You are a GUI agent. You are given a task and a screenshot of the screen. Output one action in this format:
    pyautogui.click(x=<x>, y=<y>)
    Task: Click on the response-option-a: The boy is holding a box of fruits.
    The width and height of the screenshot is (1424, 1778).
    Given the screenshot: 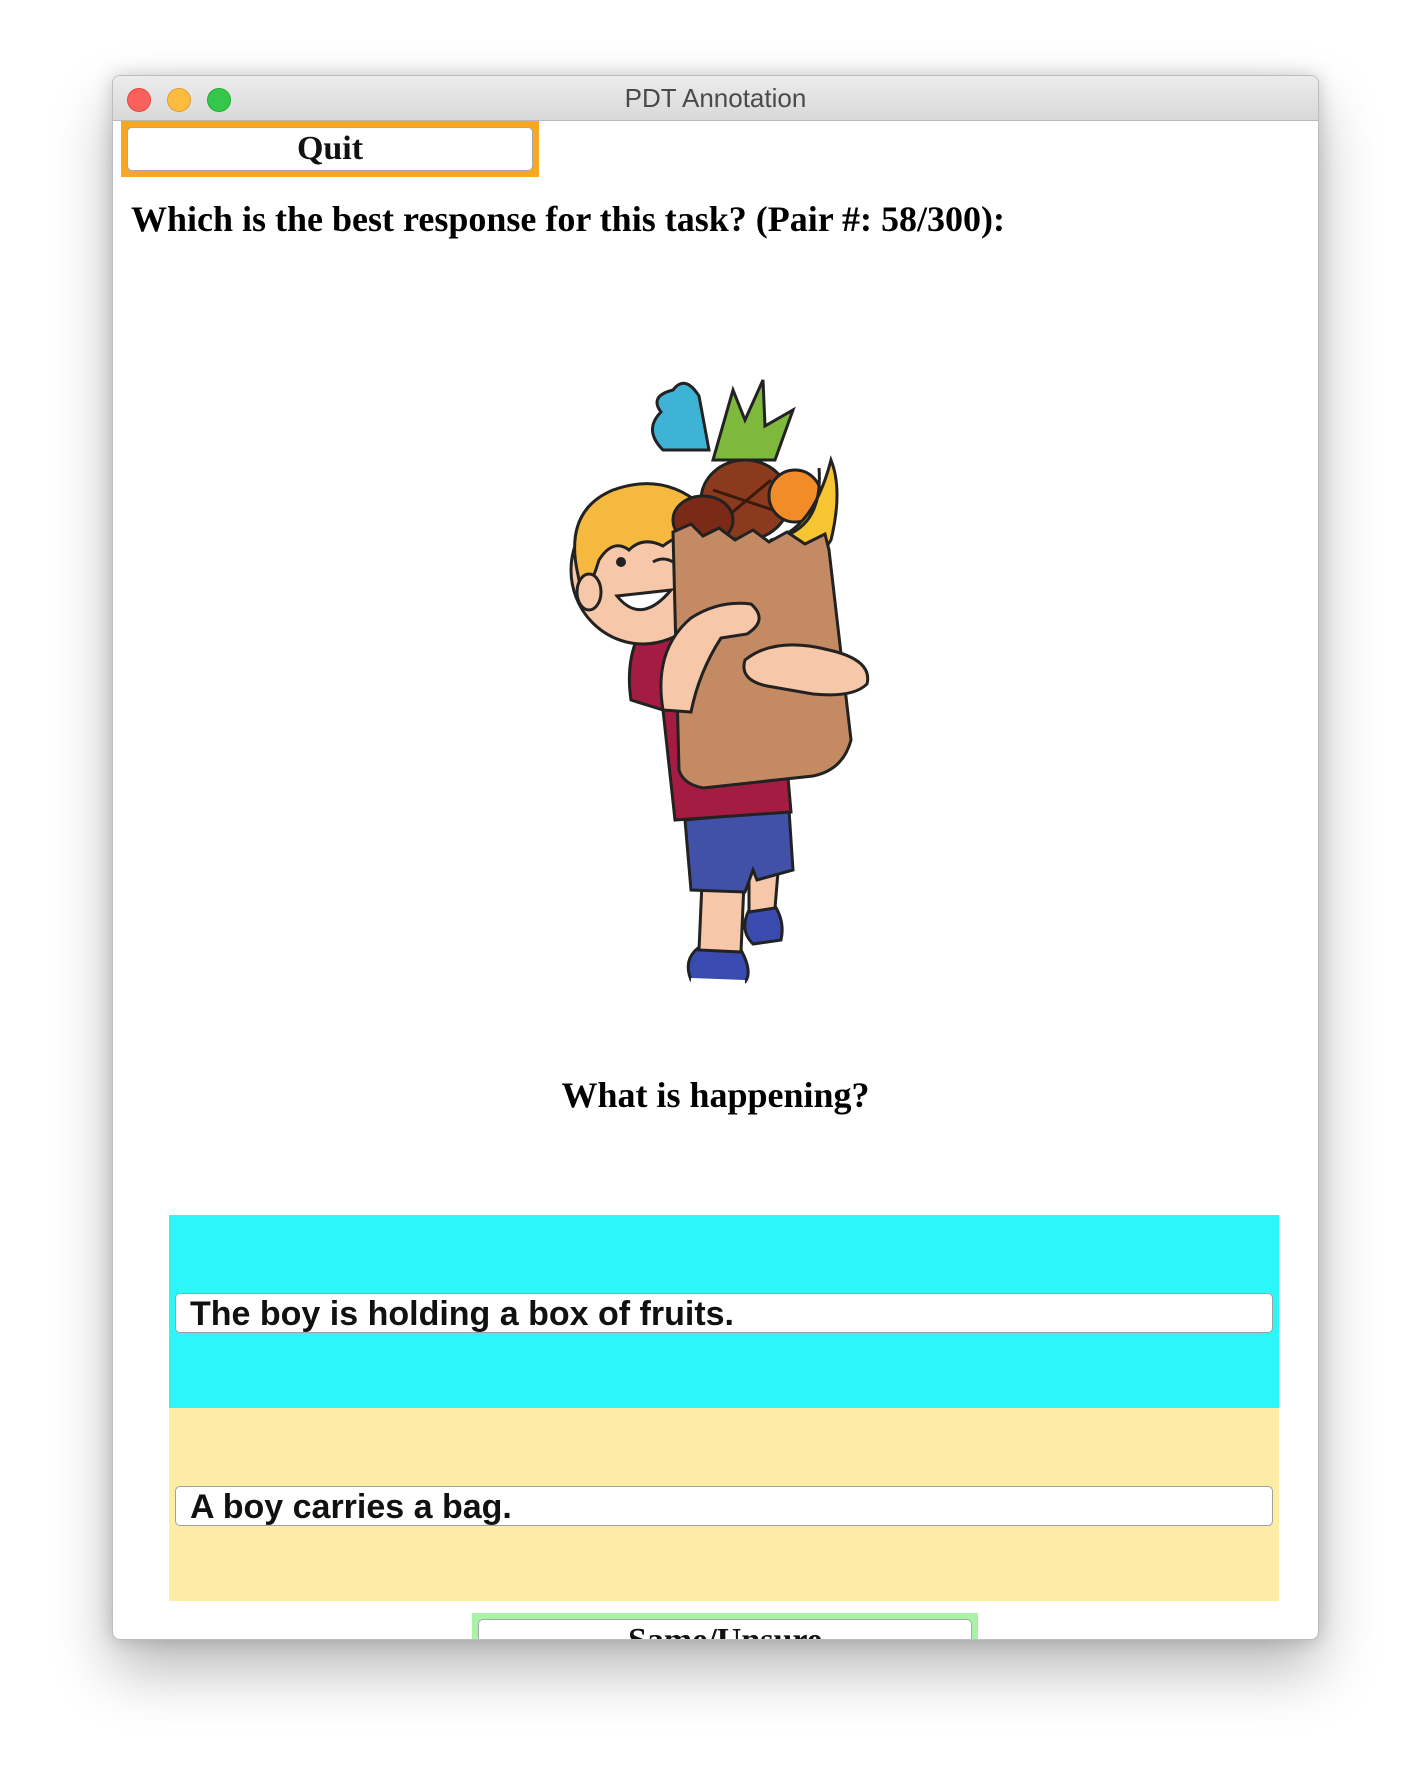 What is the action you would take?
    pyautogui.click(x=724, y=1311)
    